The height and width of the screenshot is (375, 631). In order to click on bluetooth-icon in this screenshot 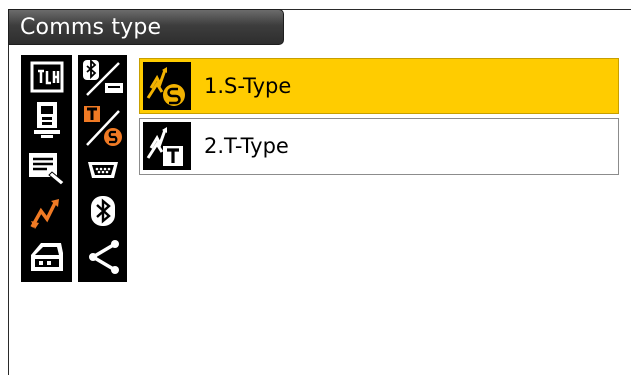, I will do `click(102, 211)`.